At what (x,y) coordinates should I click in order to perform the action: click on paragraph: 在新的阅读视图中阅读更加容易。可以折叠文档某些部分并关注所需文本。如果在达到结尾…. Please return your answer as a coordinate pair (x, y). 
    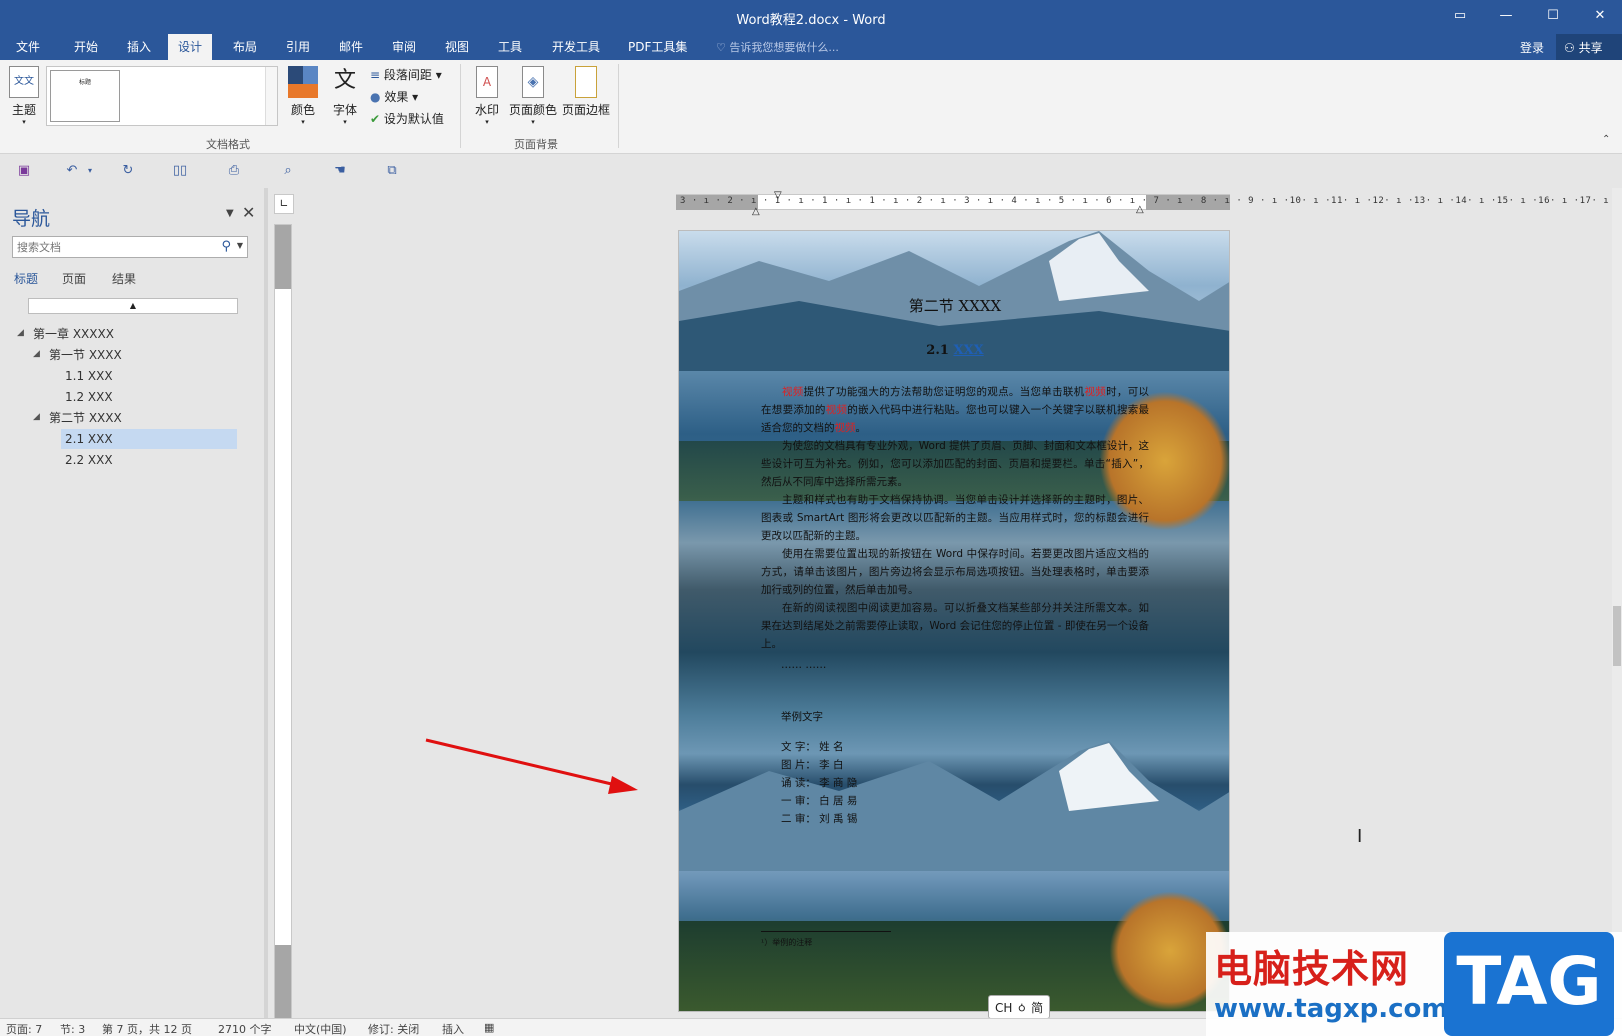
    Looking at the image, I should click on (955, 626).